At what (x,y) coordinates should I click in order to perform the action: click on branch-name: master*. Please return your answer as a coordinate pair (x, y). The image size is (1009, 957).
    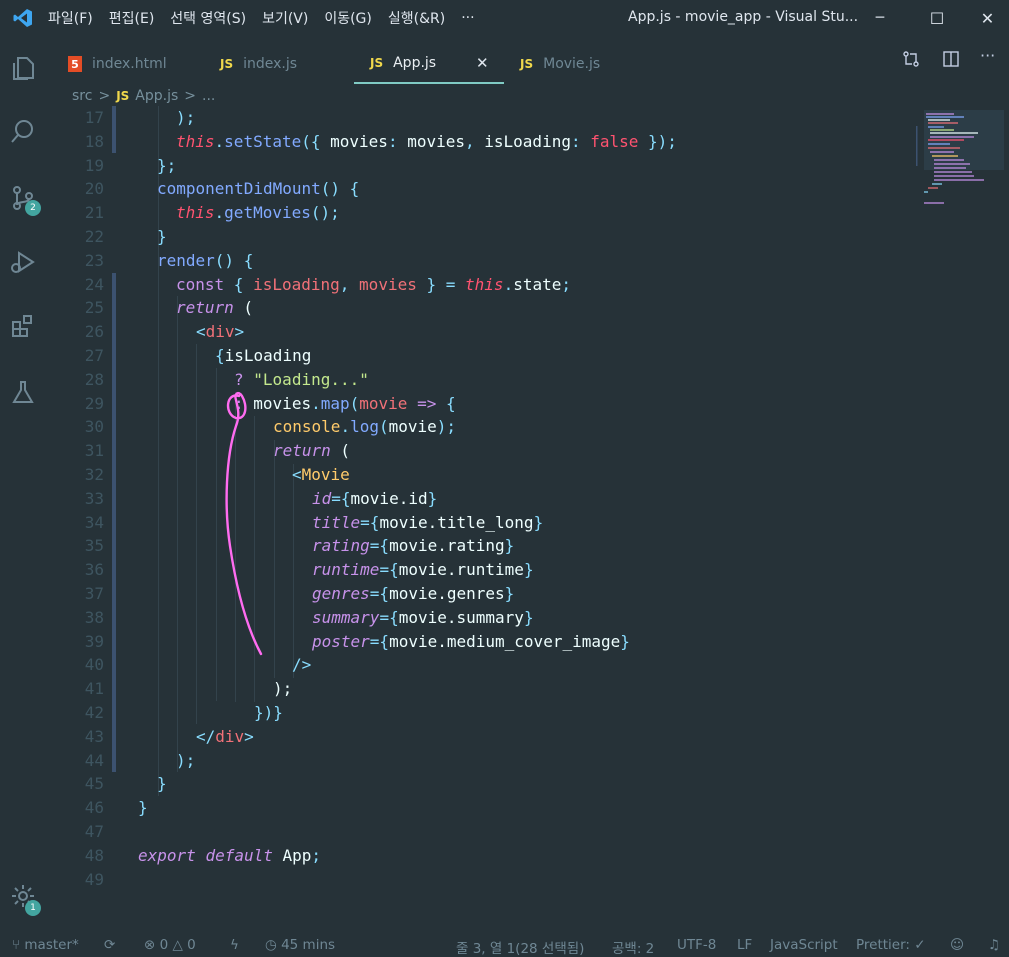
    Looking at the image, I should click on (51, 945).